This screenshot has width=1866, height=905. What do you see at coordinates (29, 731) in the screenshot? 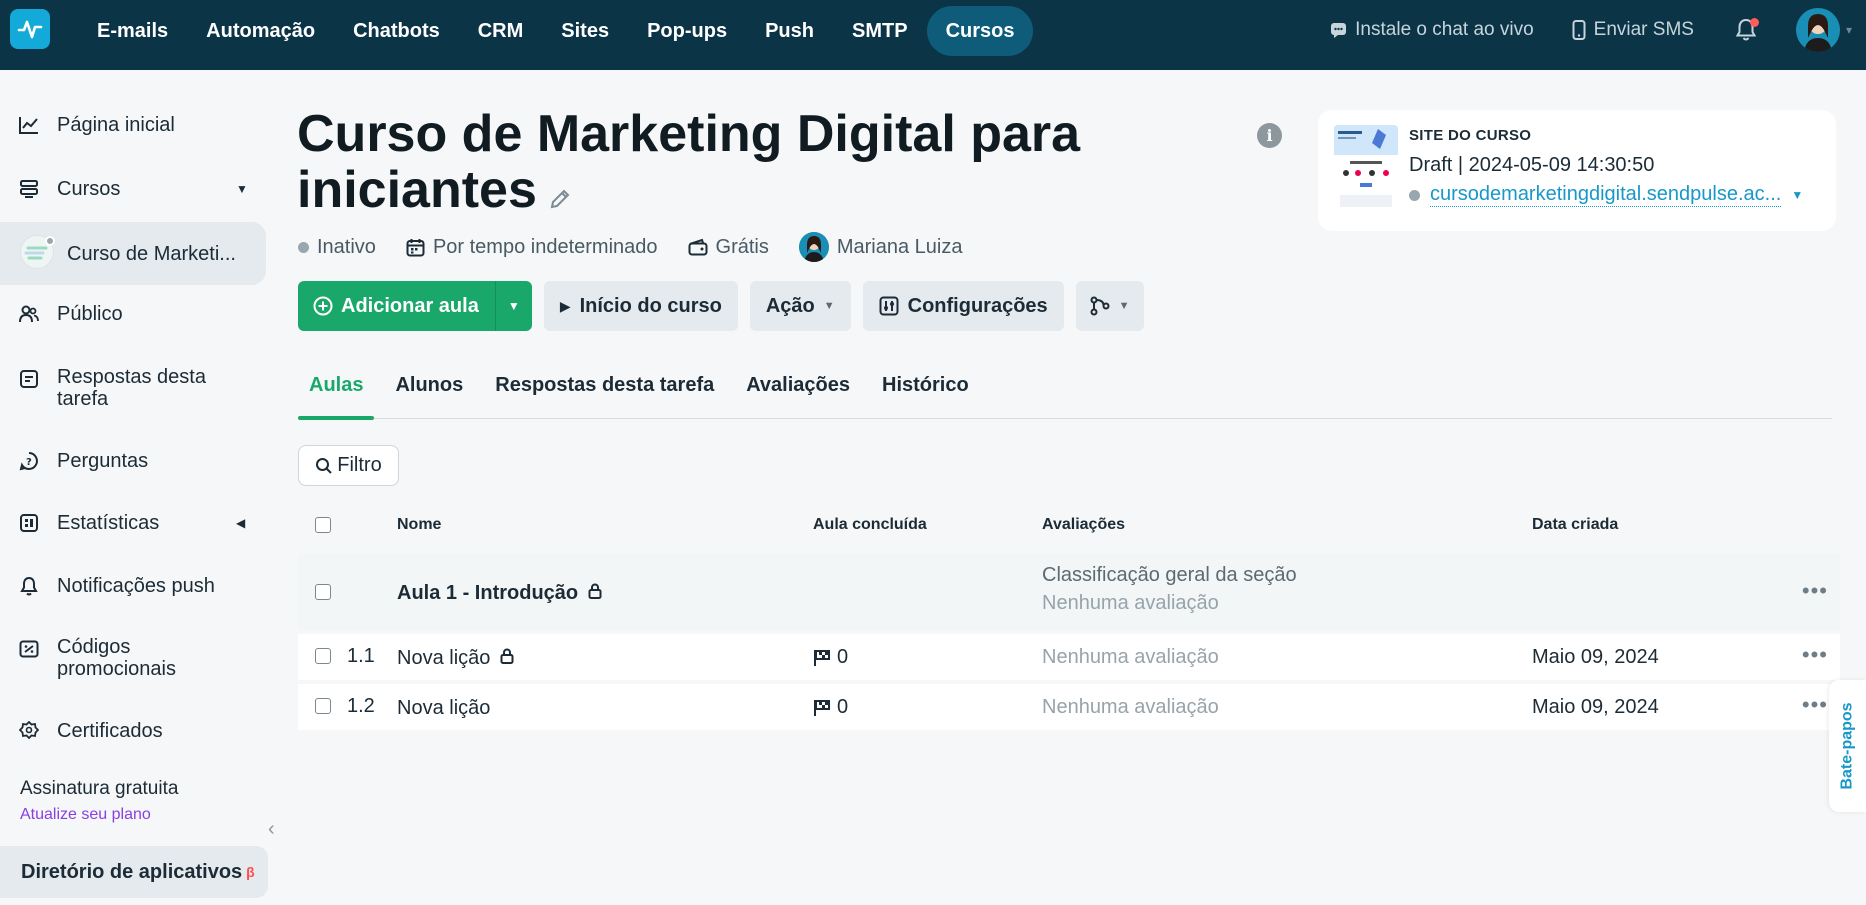
I see `certificate-badge-icon` at bounding box center [29, 731].